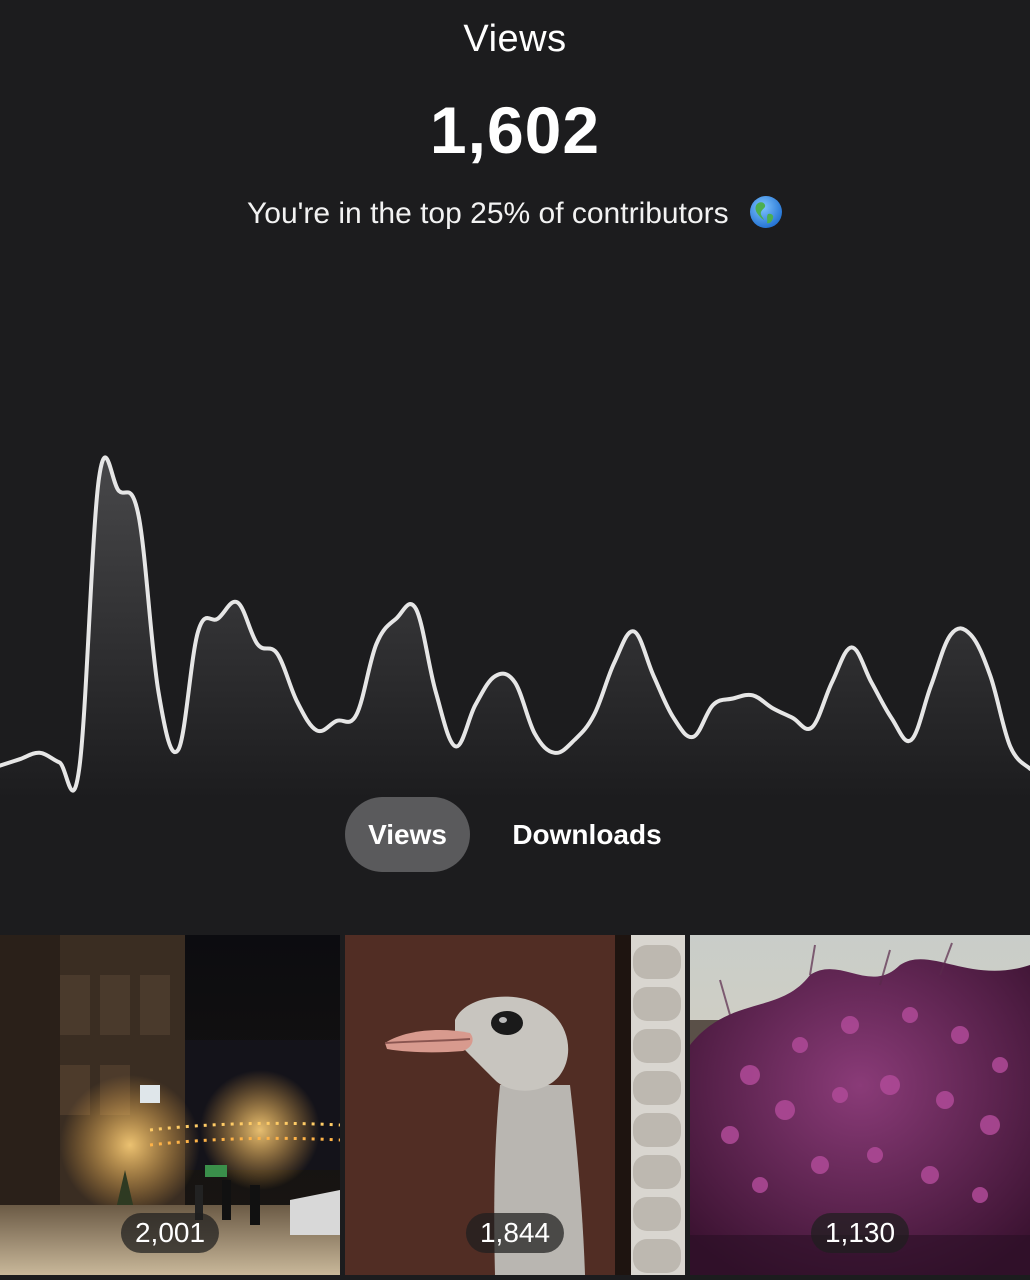 This screenshot has width=1030, height=1280. Describe the element at coordinates (515, 1233) in the screenshot. I see `photo-view-count: 1,844` at that location.